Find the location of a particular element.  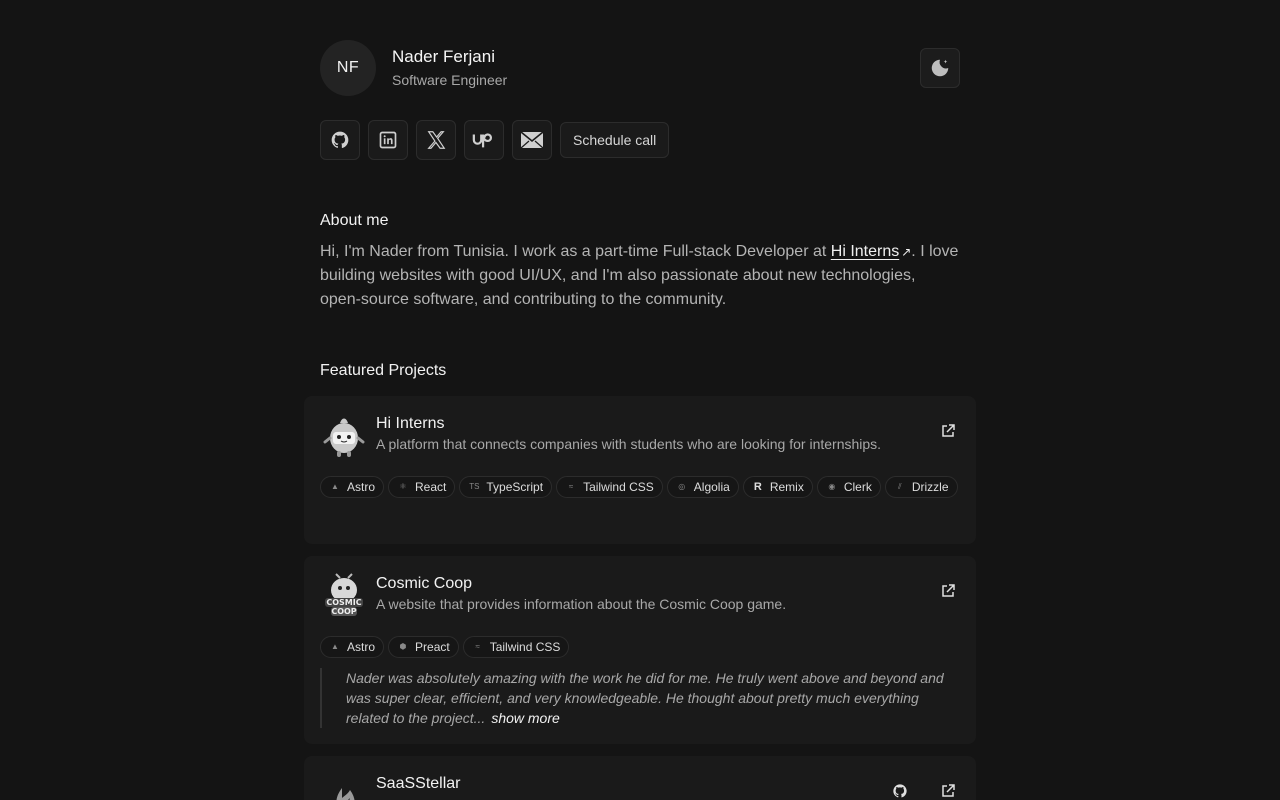

profile-header: NF Nader Ferjani Software Engineer is located at coordinates (640, 68).